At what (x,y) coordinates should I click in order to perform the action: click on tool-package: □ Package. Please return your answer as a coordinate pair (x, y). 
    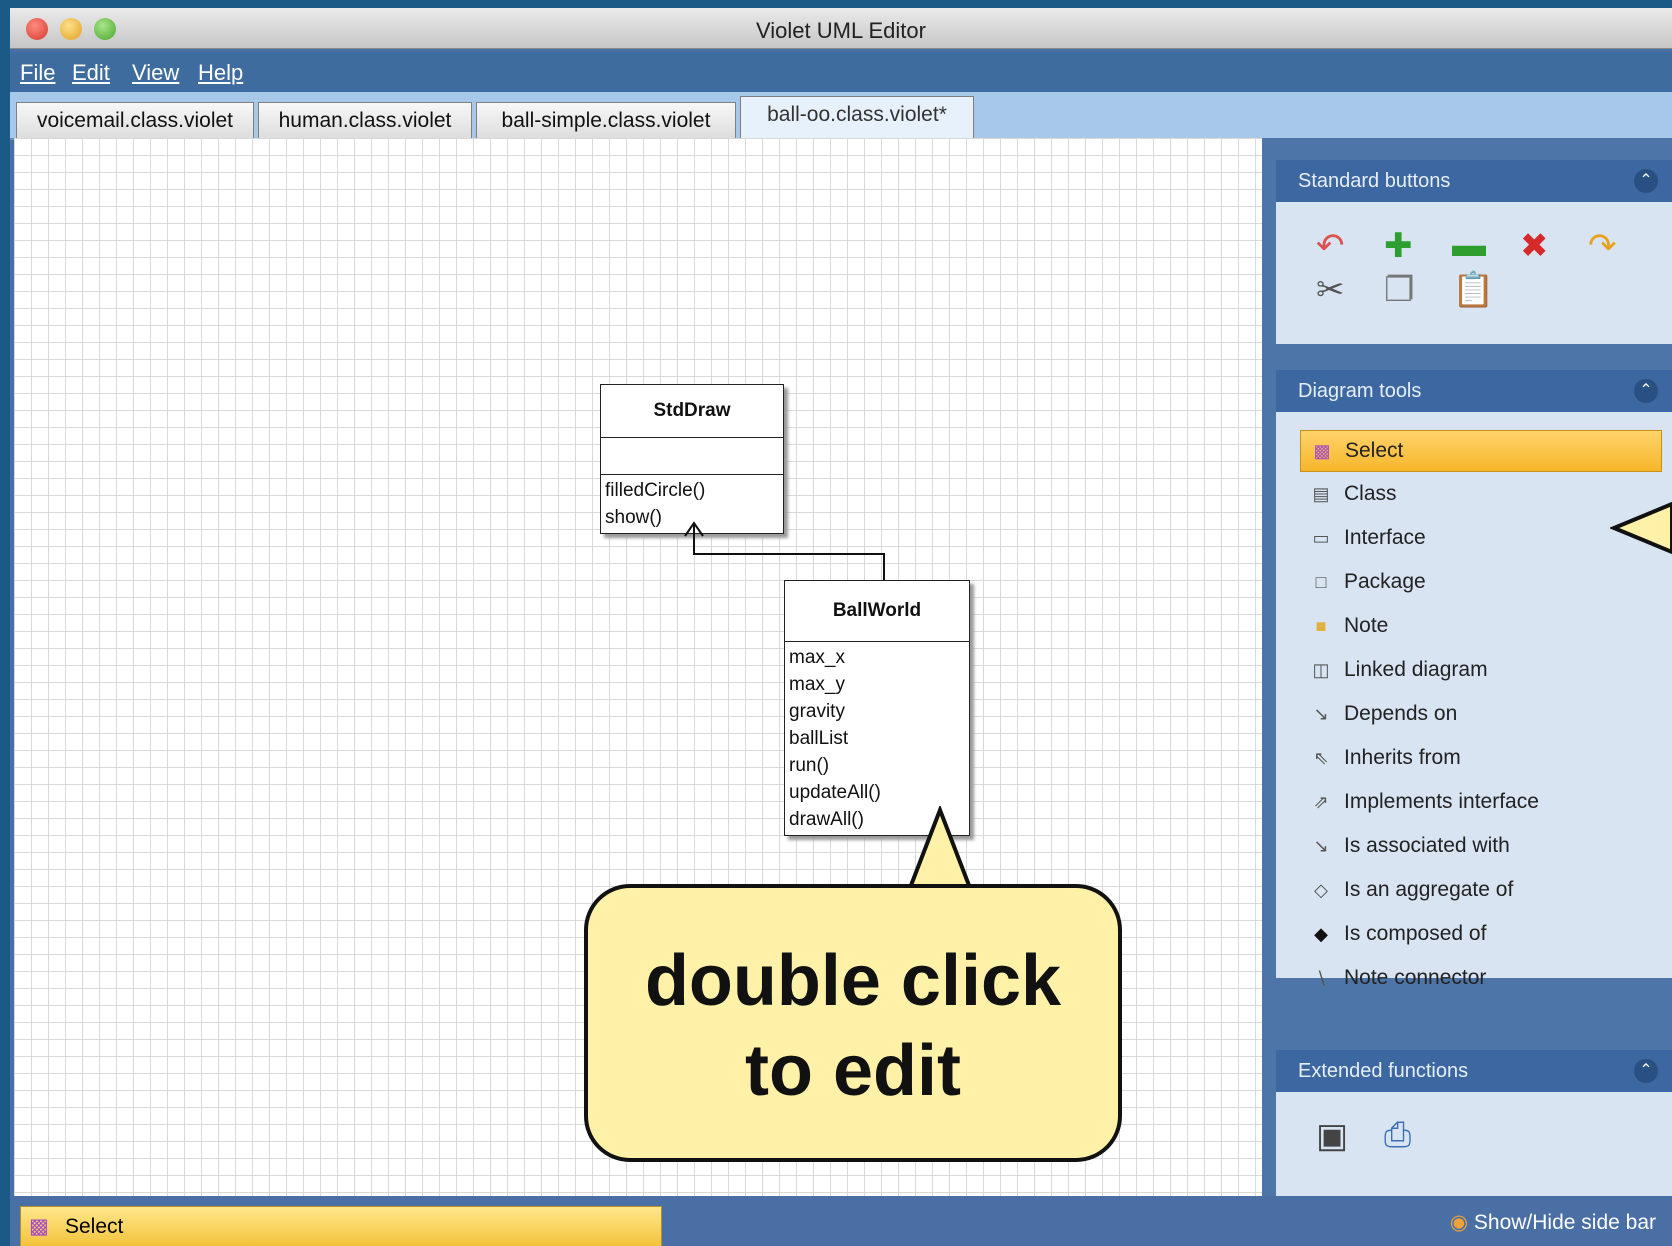
    Looking at the image, I should click on (1480, 582).